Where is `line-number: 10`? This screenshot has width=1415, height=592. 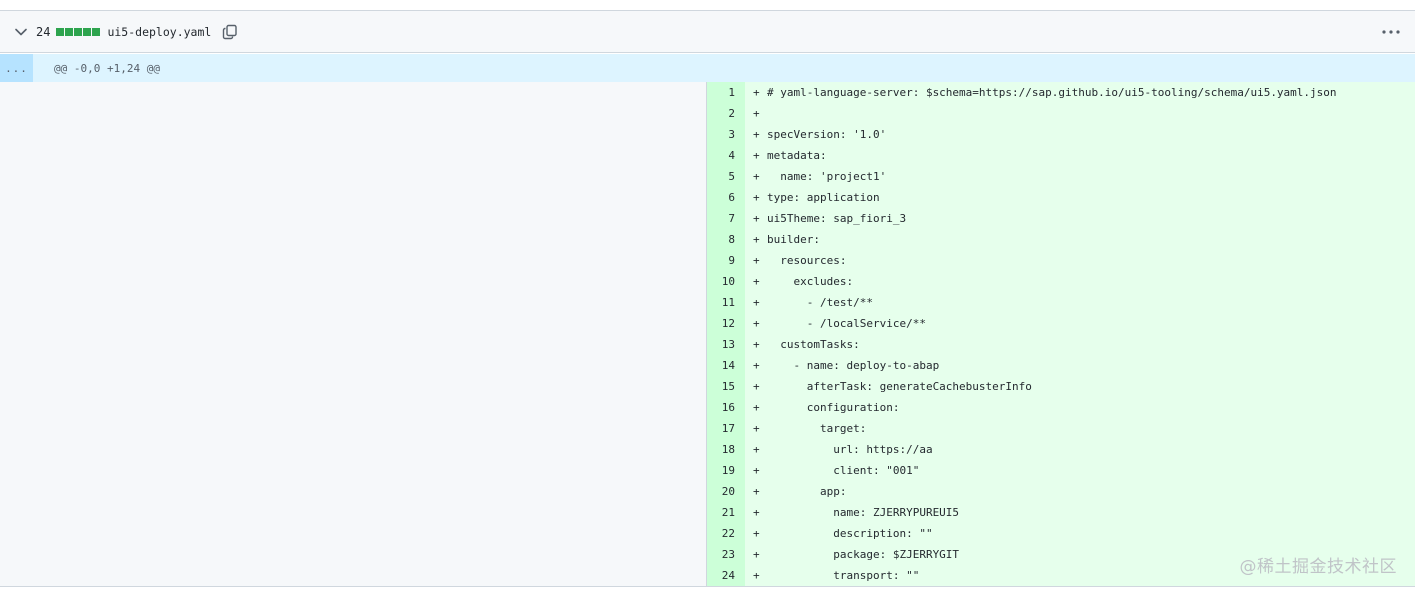 line-number: 10 is located at coordinates (726, 281).